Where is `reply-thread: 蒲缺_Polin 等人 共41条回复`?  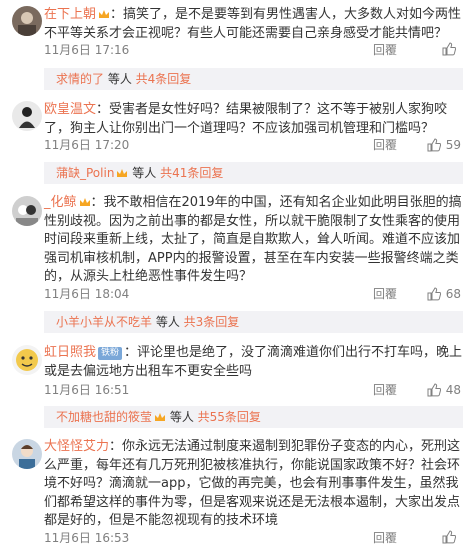 reply-thread: 蒲缺_Polin 等人 共41条回复 is located at coordinates (253, 173).